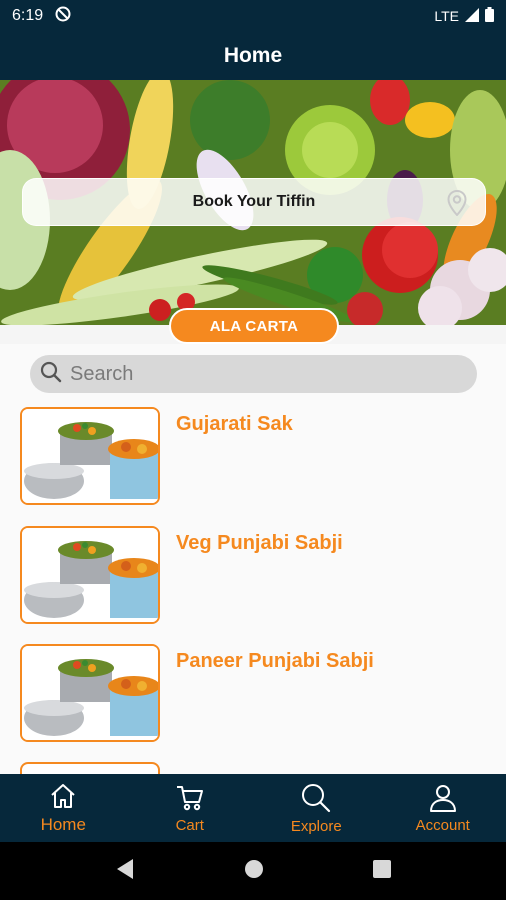 The image size is (506, 900). Describe the element at coordinates (259, 543) in the screenshot. I see `menu-item-name: Veg Punjabi Sabji` at that location.